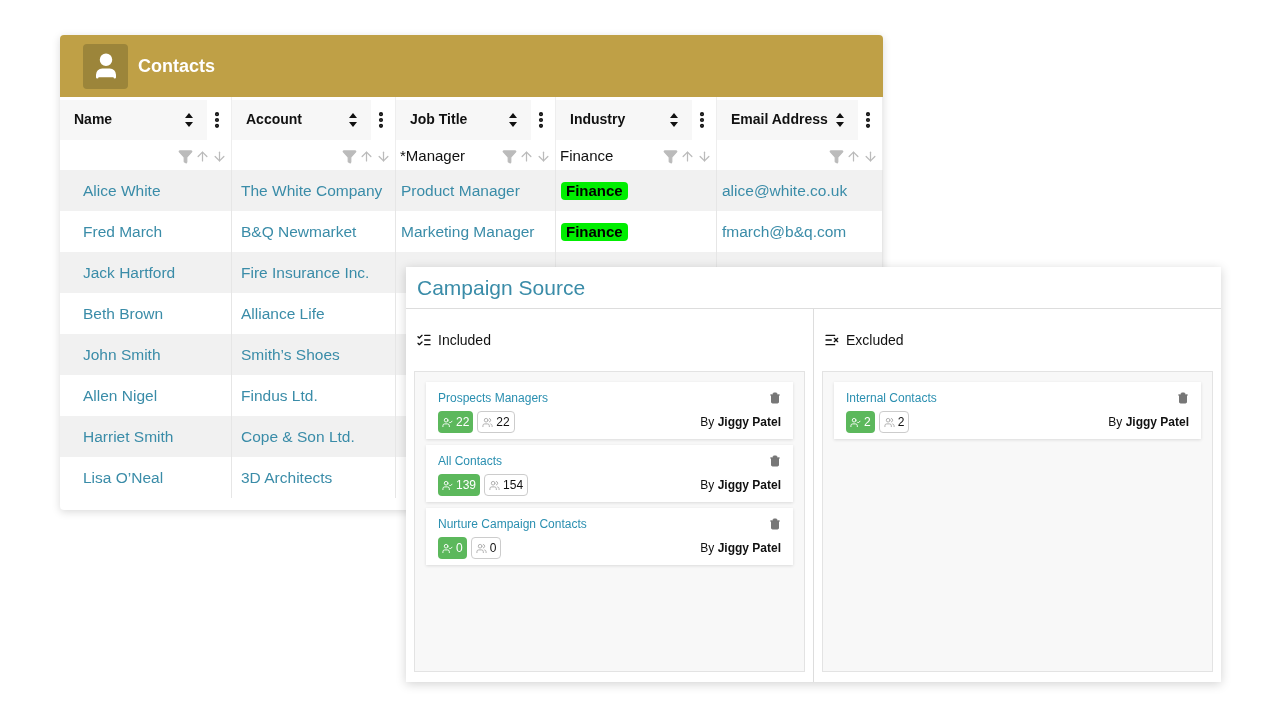 The height and width of the screenshot is (720, 1280). Describe the element at coordinates (305, 272) in the screenshot. I see `table-cell-text: Fire Insurance Inc.` at that location.